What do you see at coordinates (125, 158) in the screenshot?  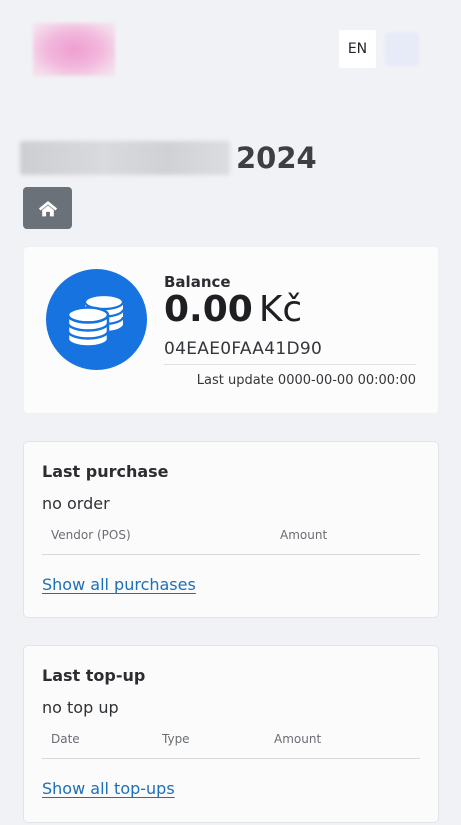 I see `event-name-redacted` at bounding box center [125, 158].